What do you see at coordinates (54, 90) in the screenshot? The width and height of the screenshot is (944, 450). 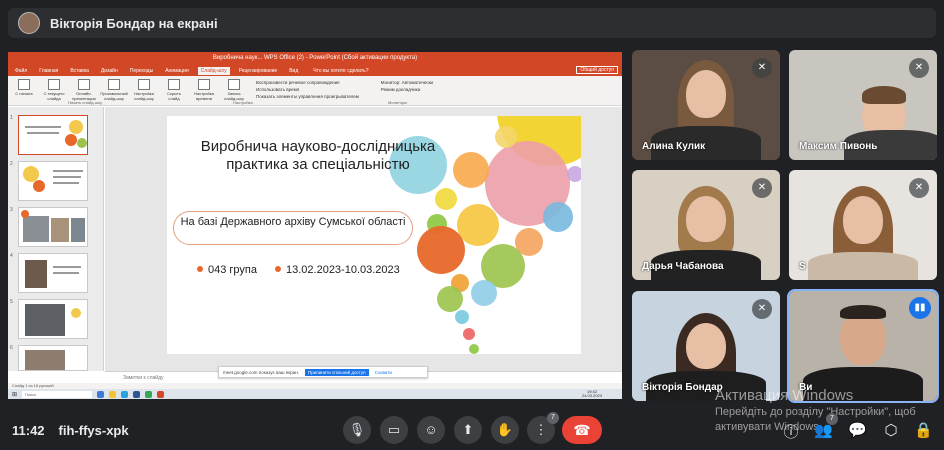 I see `from-current-button: С текущего слайда` at bounding box center [54, 90].